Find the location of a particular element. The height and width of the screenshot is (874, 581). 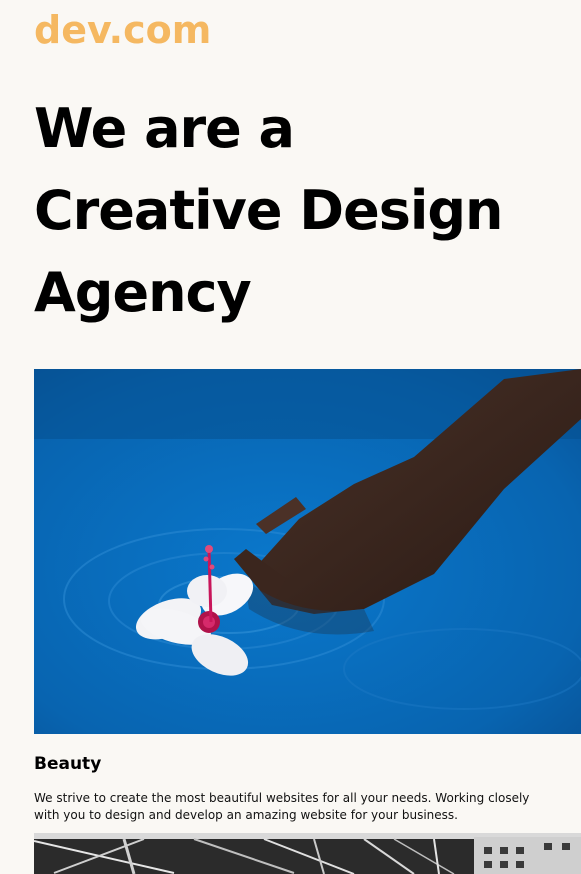

hero-title-line-2: Creative Design is located at coordinates (268, 210).